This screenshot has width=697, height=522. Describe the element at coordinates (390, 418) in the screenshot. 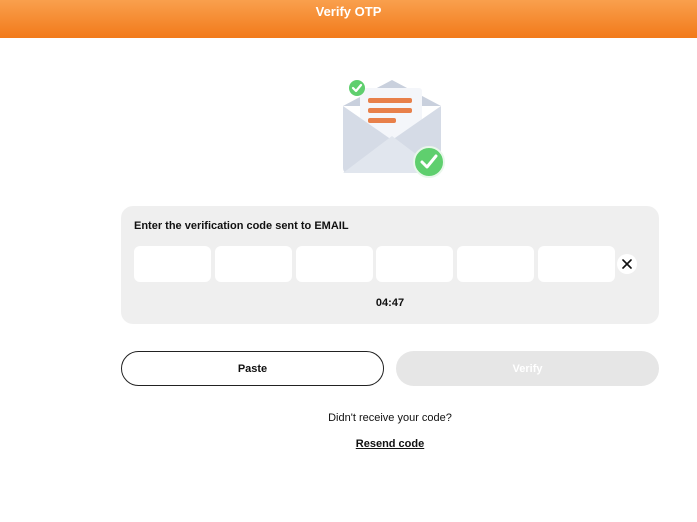

I see `no-code-text: Didn't receive your code?` at that location.